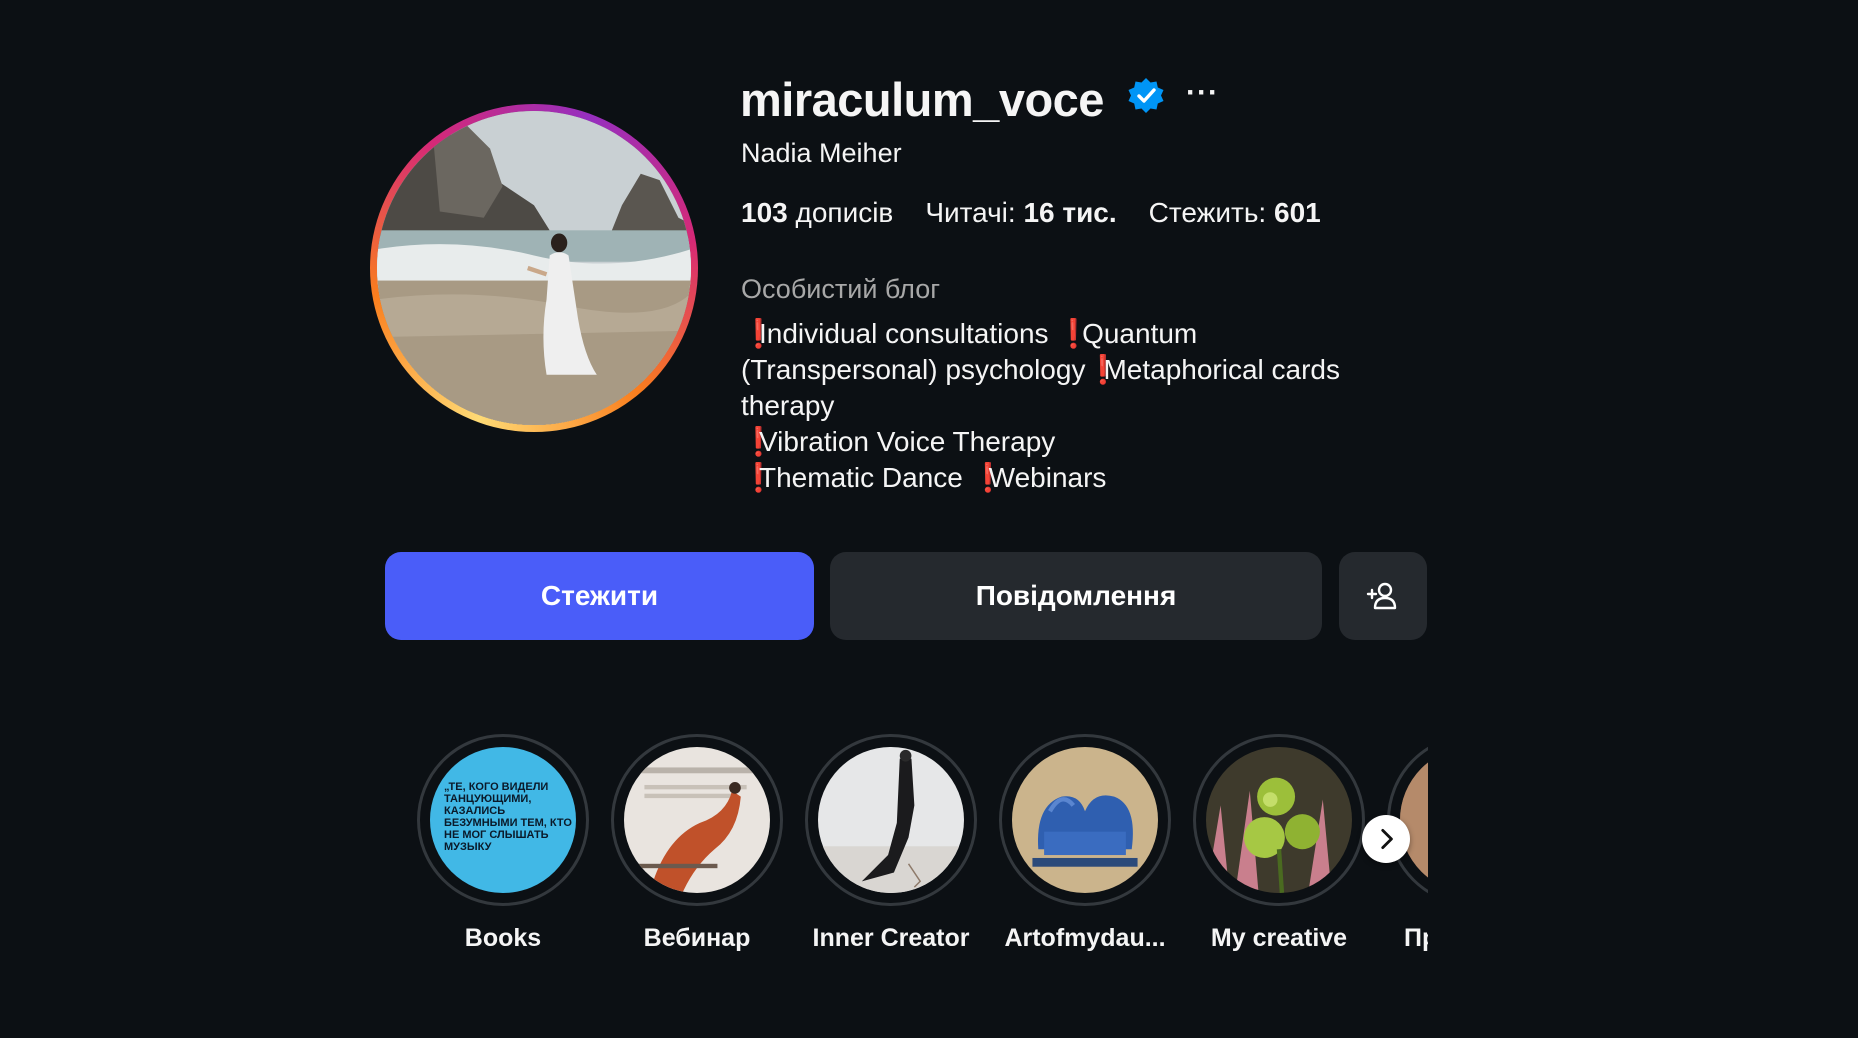 The width and height of the screenshot is (1858, 1038). I want to click on posts-stat: 103 дописів, so click(817, 212).